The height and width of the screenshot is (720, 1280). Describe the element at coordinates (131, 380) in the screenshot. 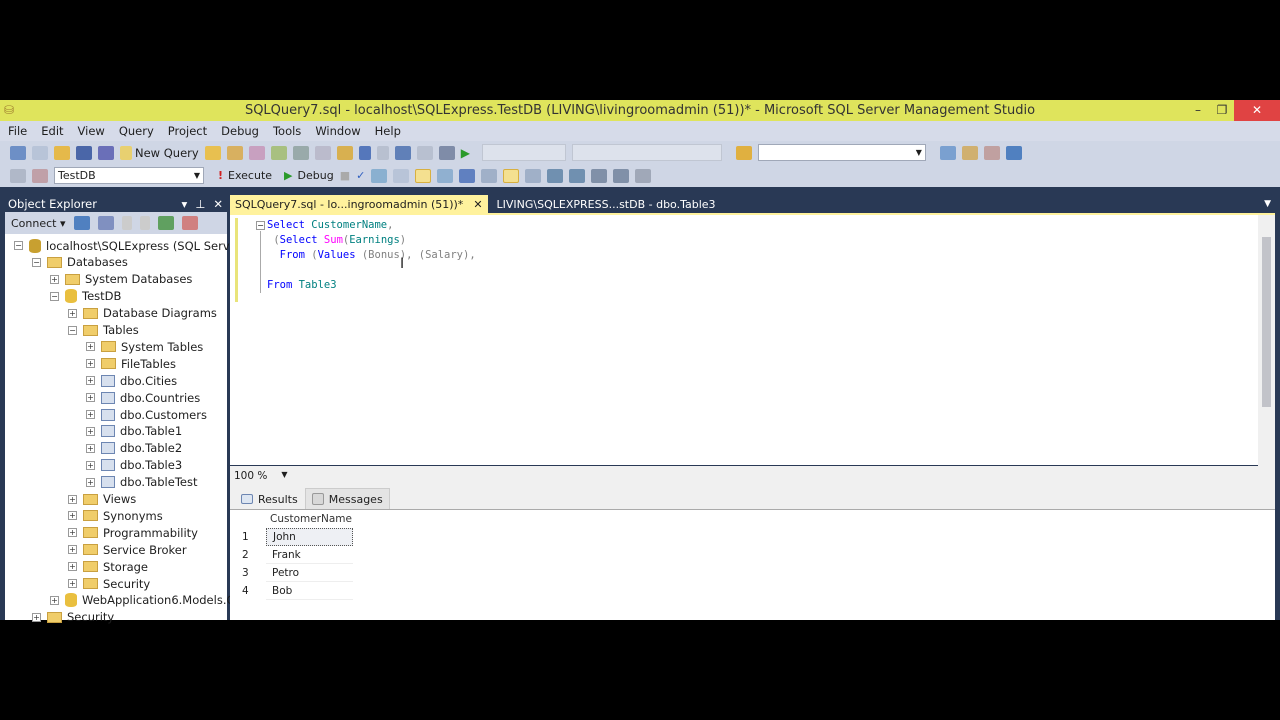

I see `tree-node: + dbo.Cities` at that location.